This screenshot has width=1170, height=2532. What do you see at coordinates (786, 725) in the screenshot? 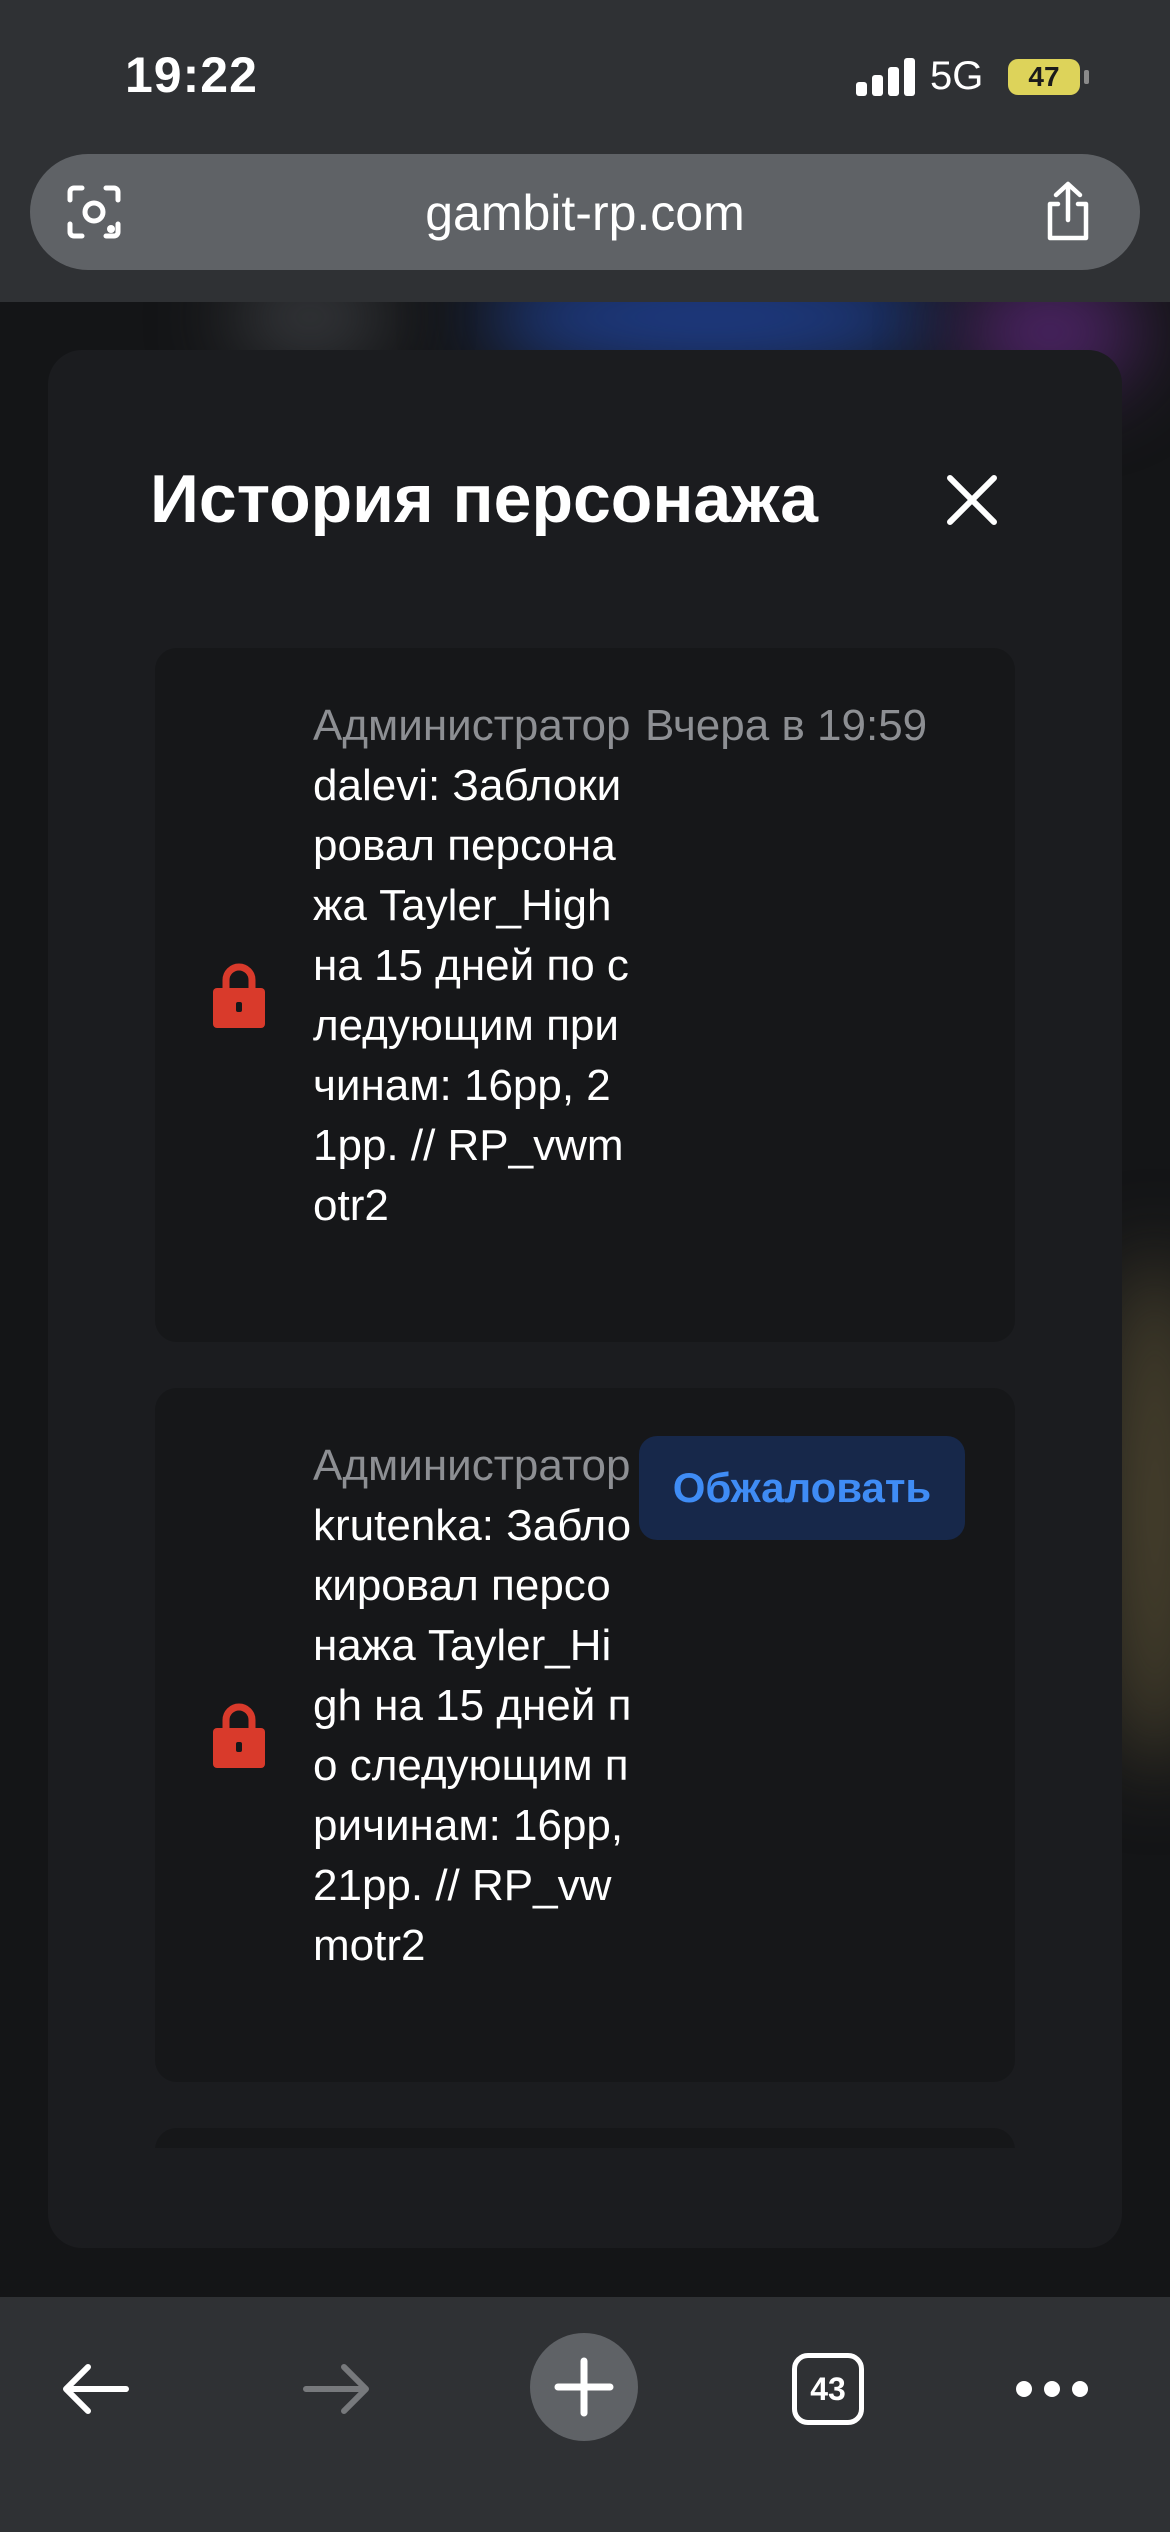
I see `entry-time: Вчера в 19:59` at bounding box center [786, 725].